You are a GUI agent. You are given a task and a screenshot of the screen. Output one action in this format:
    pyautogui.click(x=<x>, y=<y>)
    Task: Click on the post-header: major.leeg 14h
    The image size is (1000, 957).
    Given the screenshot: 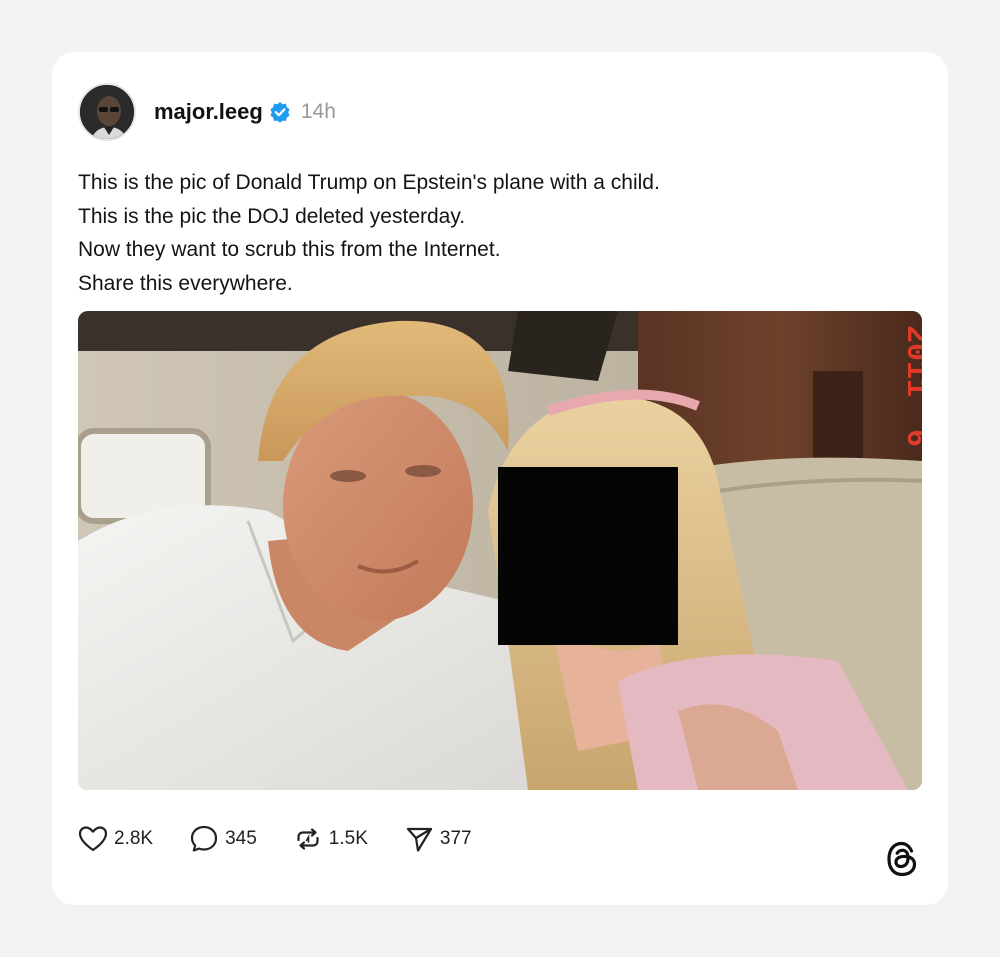 What is the action you would take?
    pyautogui.click(x=207, y=112)
    